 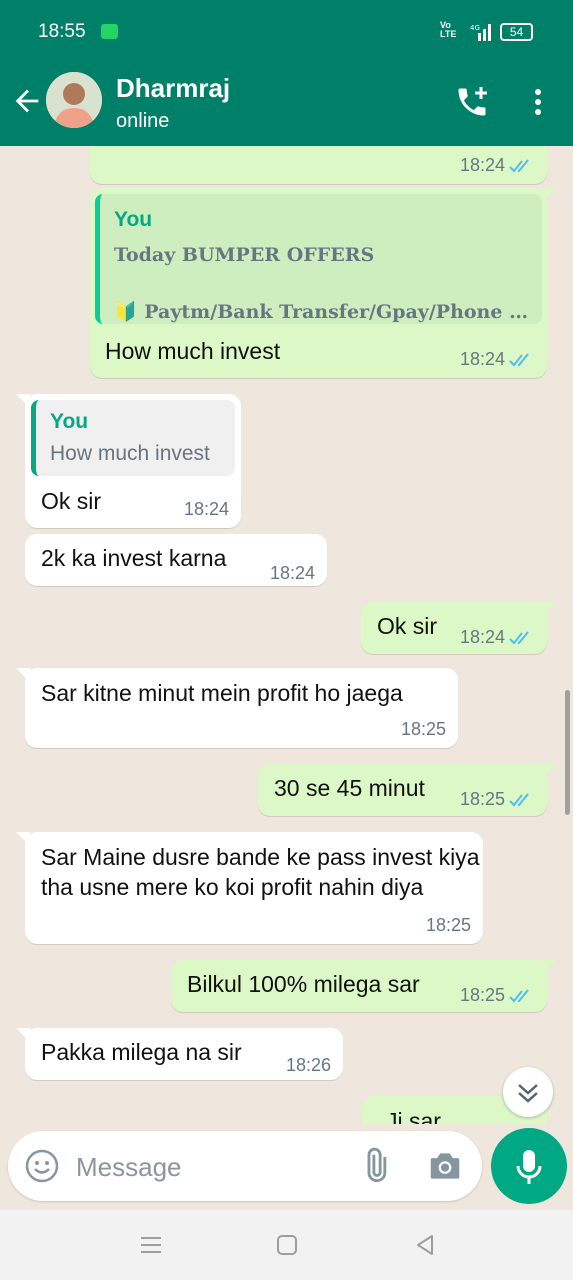 I want to click on double-chevron-down-icon, so click(x=528, y=1093).